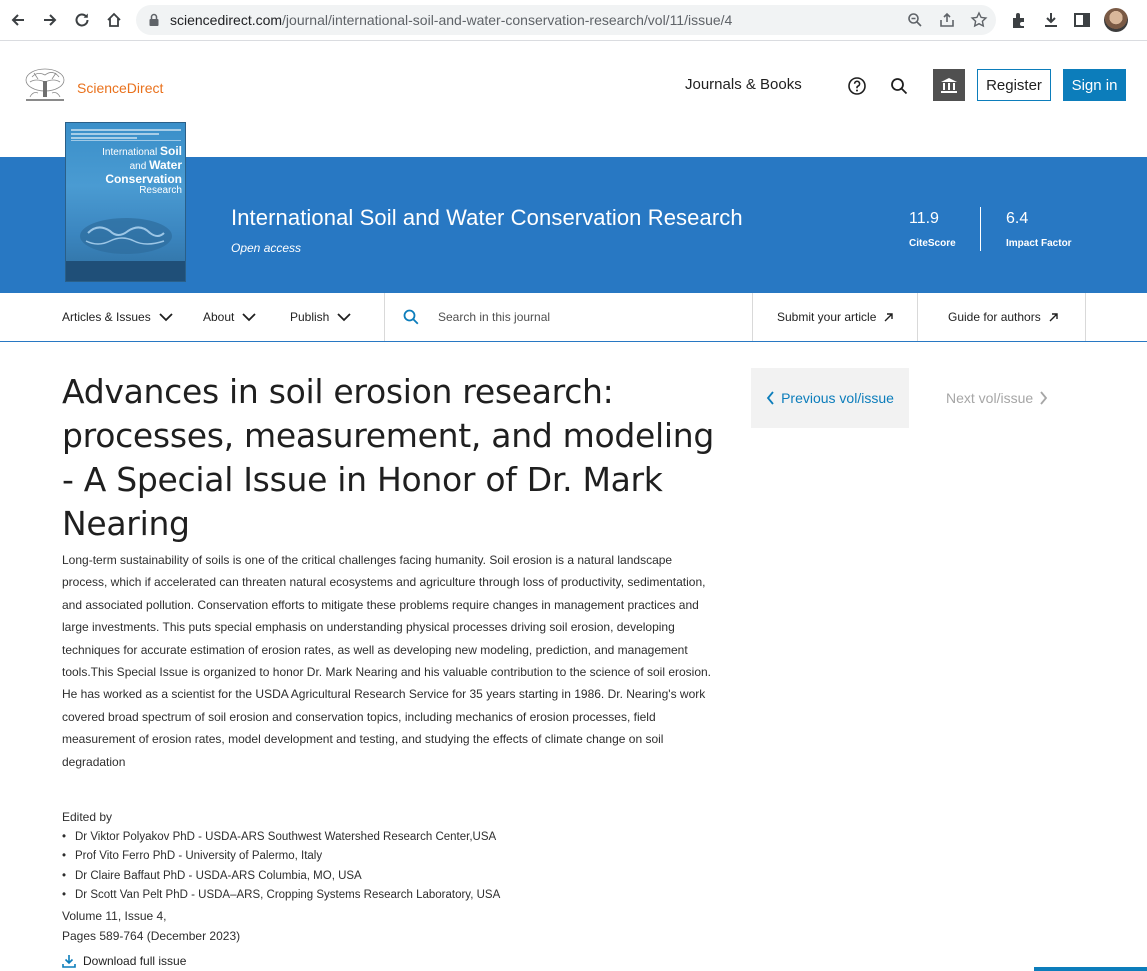 Image resolution: width=1147 pixels, height=971 pixels. Describe the element at coordinates (743, 84) in the screenshot. I see `journals-books-link: Journals & Books` at that location.